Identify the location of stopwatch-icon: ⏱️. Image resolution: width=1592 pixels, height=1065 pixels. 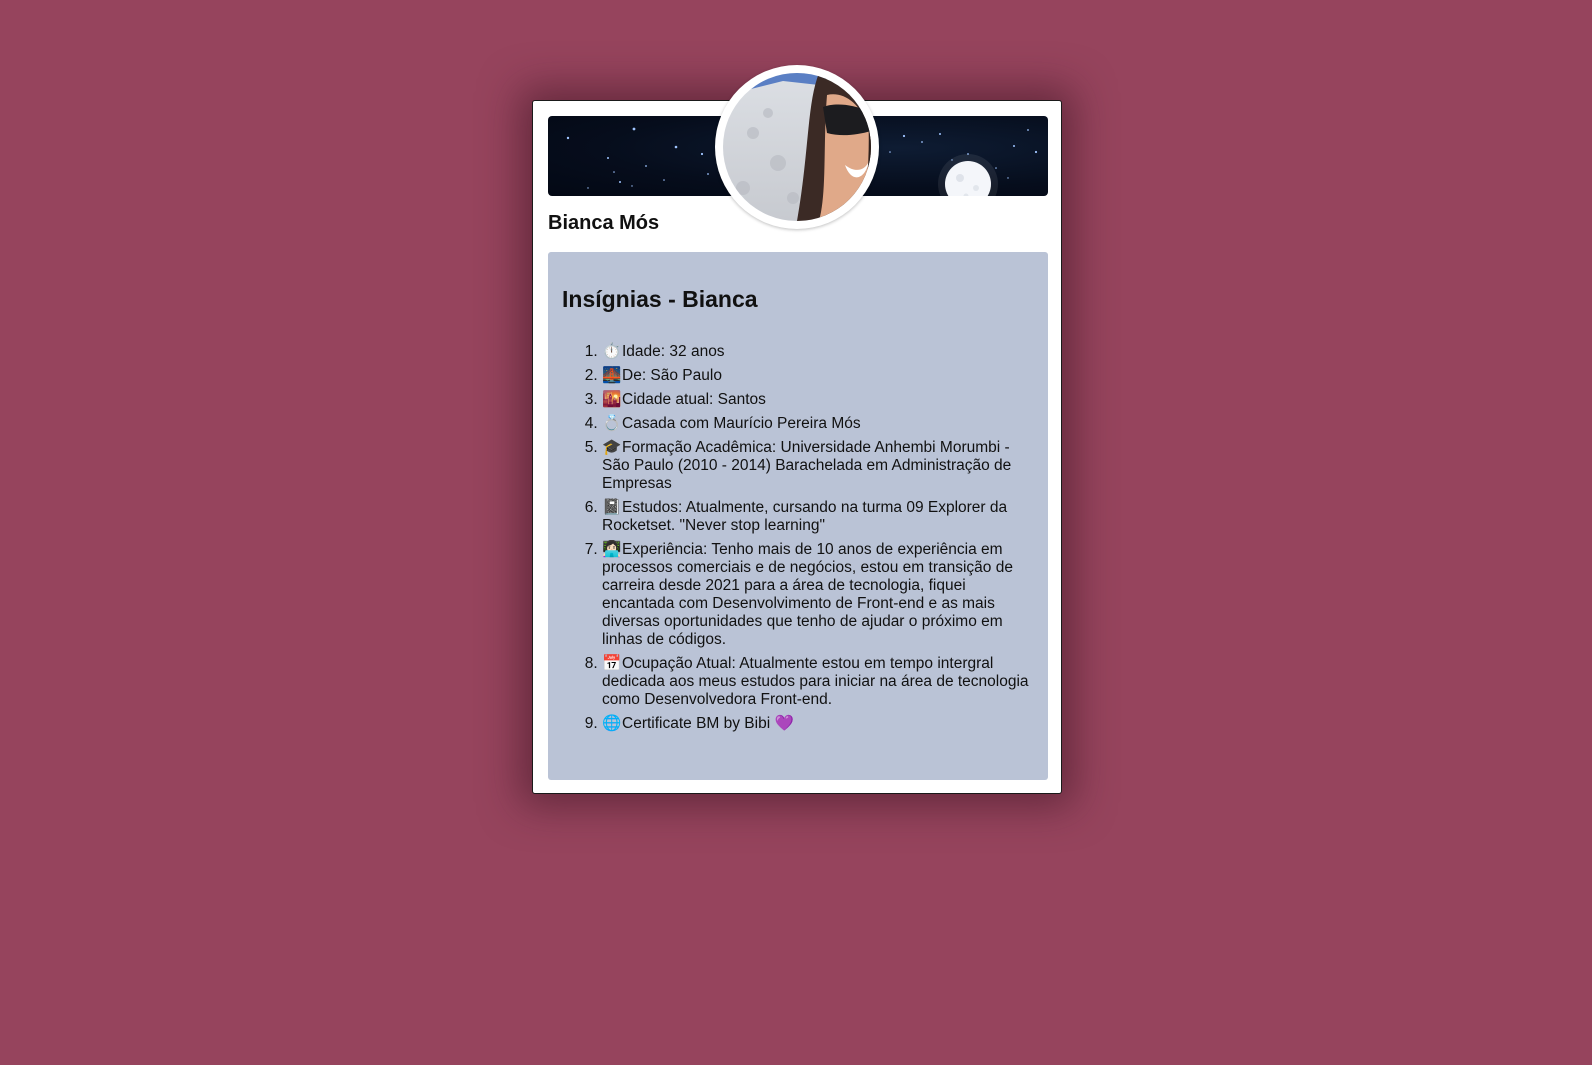
(612, 351).